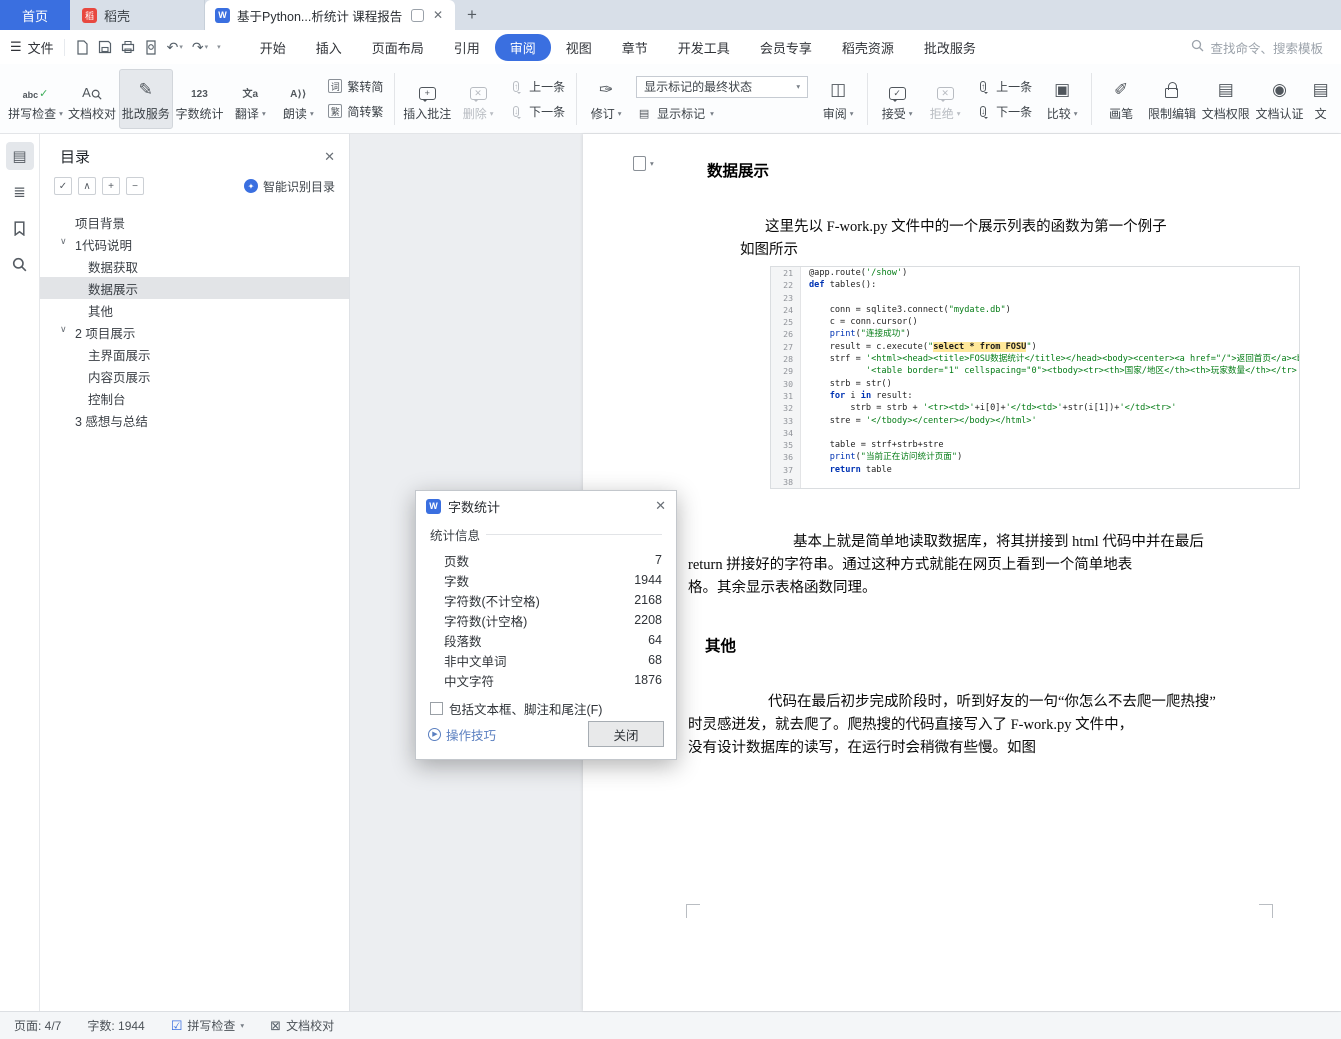  What do you see at coordinates (1003, 111) in the screenshot?
I see `next-change-button: ↓ 下一条` at bounding box center [1003, 111].